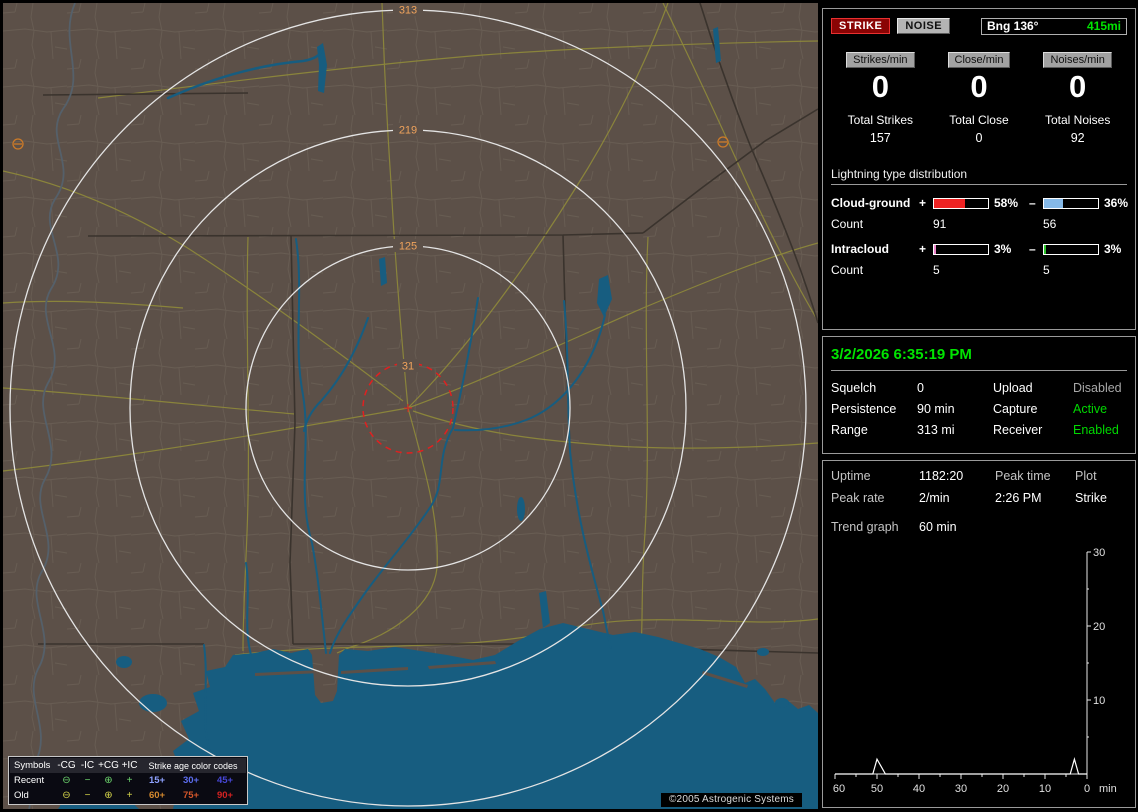 Image resolution: width=1138 pixels, height=812 pixels. I want to click on total-strikes-label: Total Strikes, so click(880, 120).